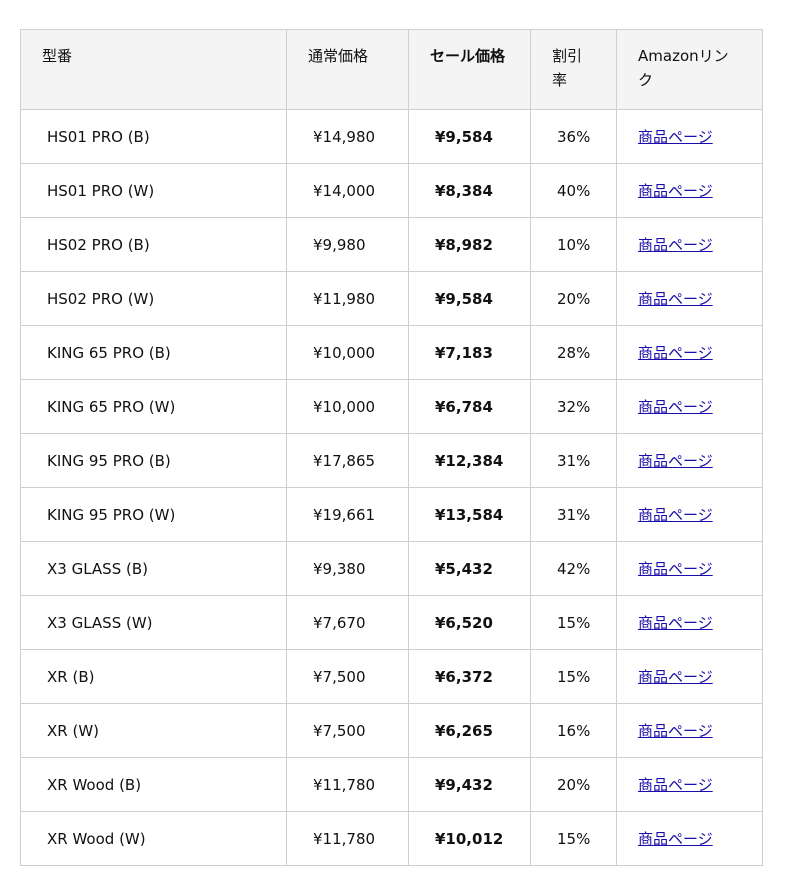 Image resolution: width=800 pixels, height=896 pixels. Describe the element at coordinates (469, 406) in the screenshot. I see `cell-sale-price: ¥6,784` at that location.